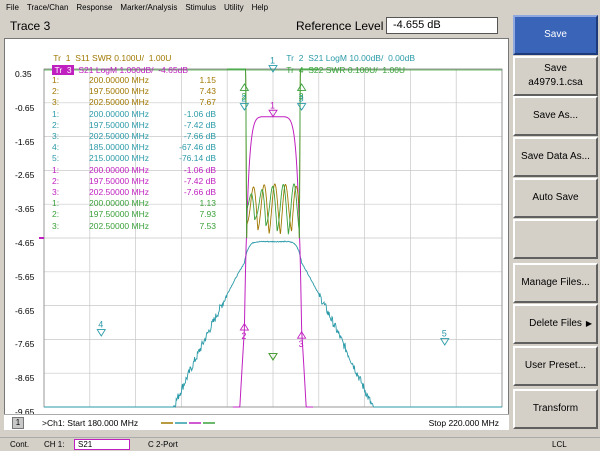  What do you see at coordinates (25, 243) in the screenshot?
I see `y-tick-label: -4.65` at bounding box center [25, 243].